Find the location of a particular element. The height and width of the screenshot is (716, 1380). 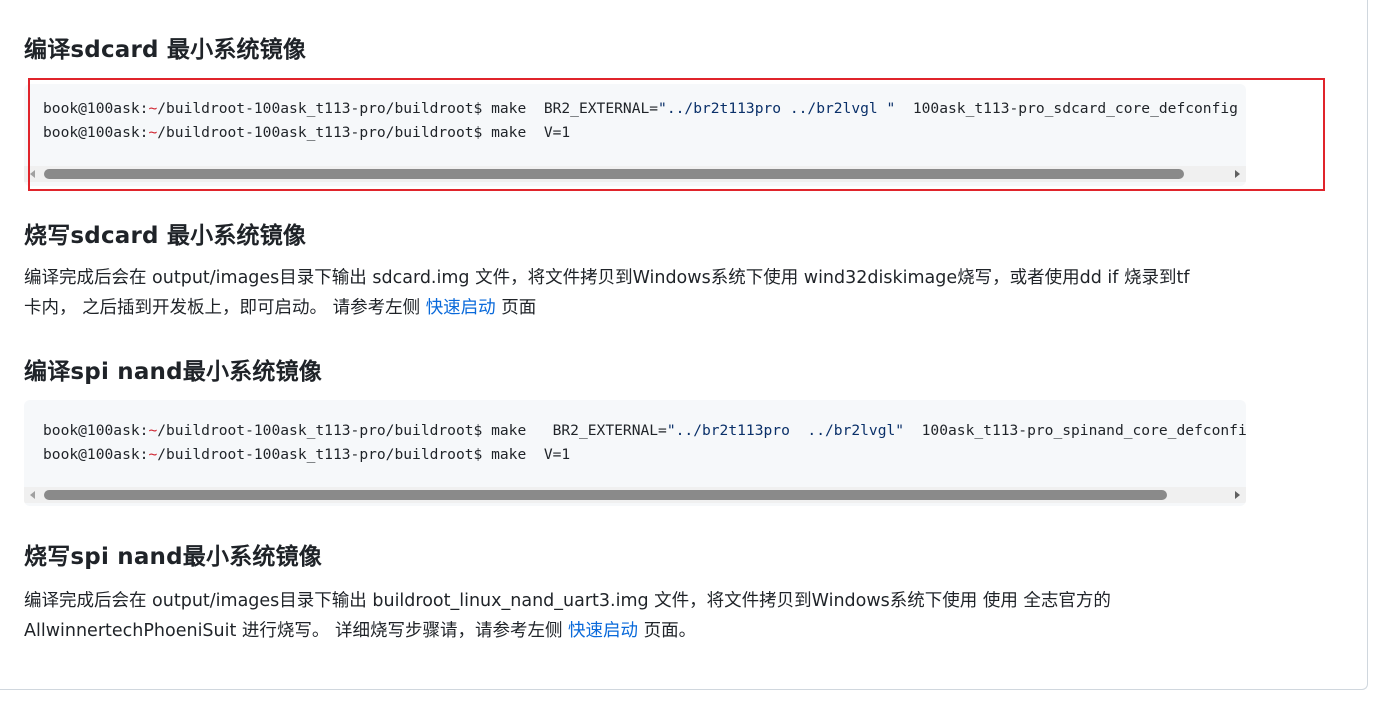

heading-flash-sdcard: 烧写sdcard 最小系统镜像 is located at coordinates (165, 236).